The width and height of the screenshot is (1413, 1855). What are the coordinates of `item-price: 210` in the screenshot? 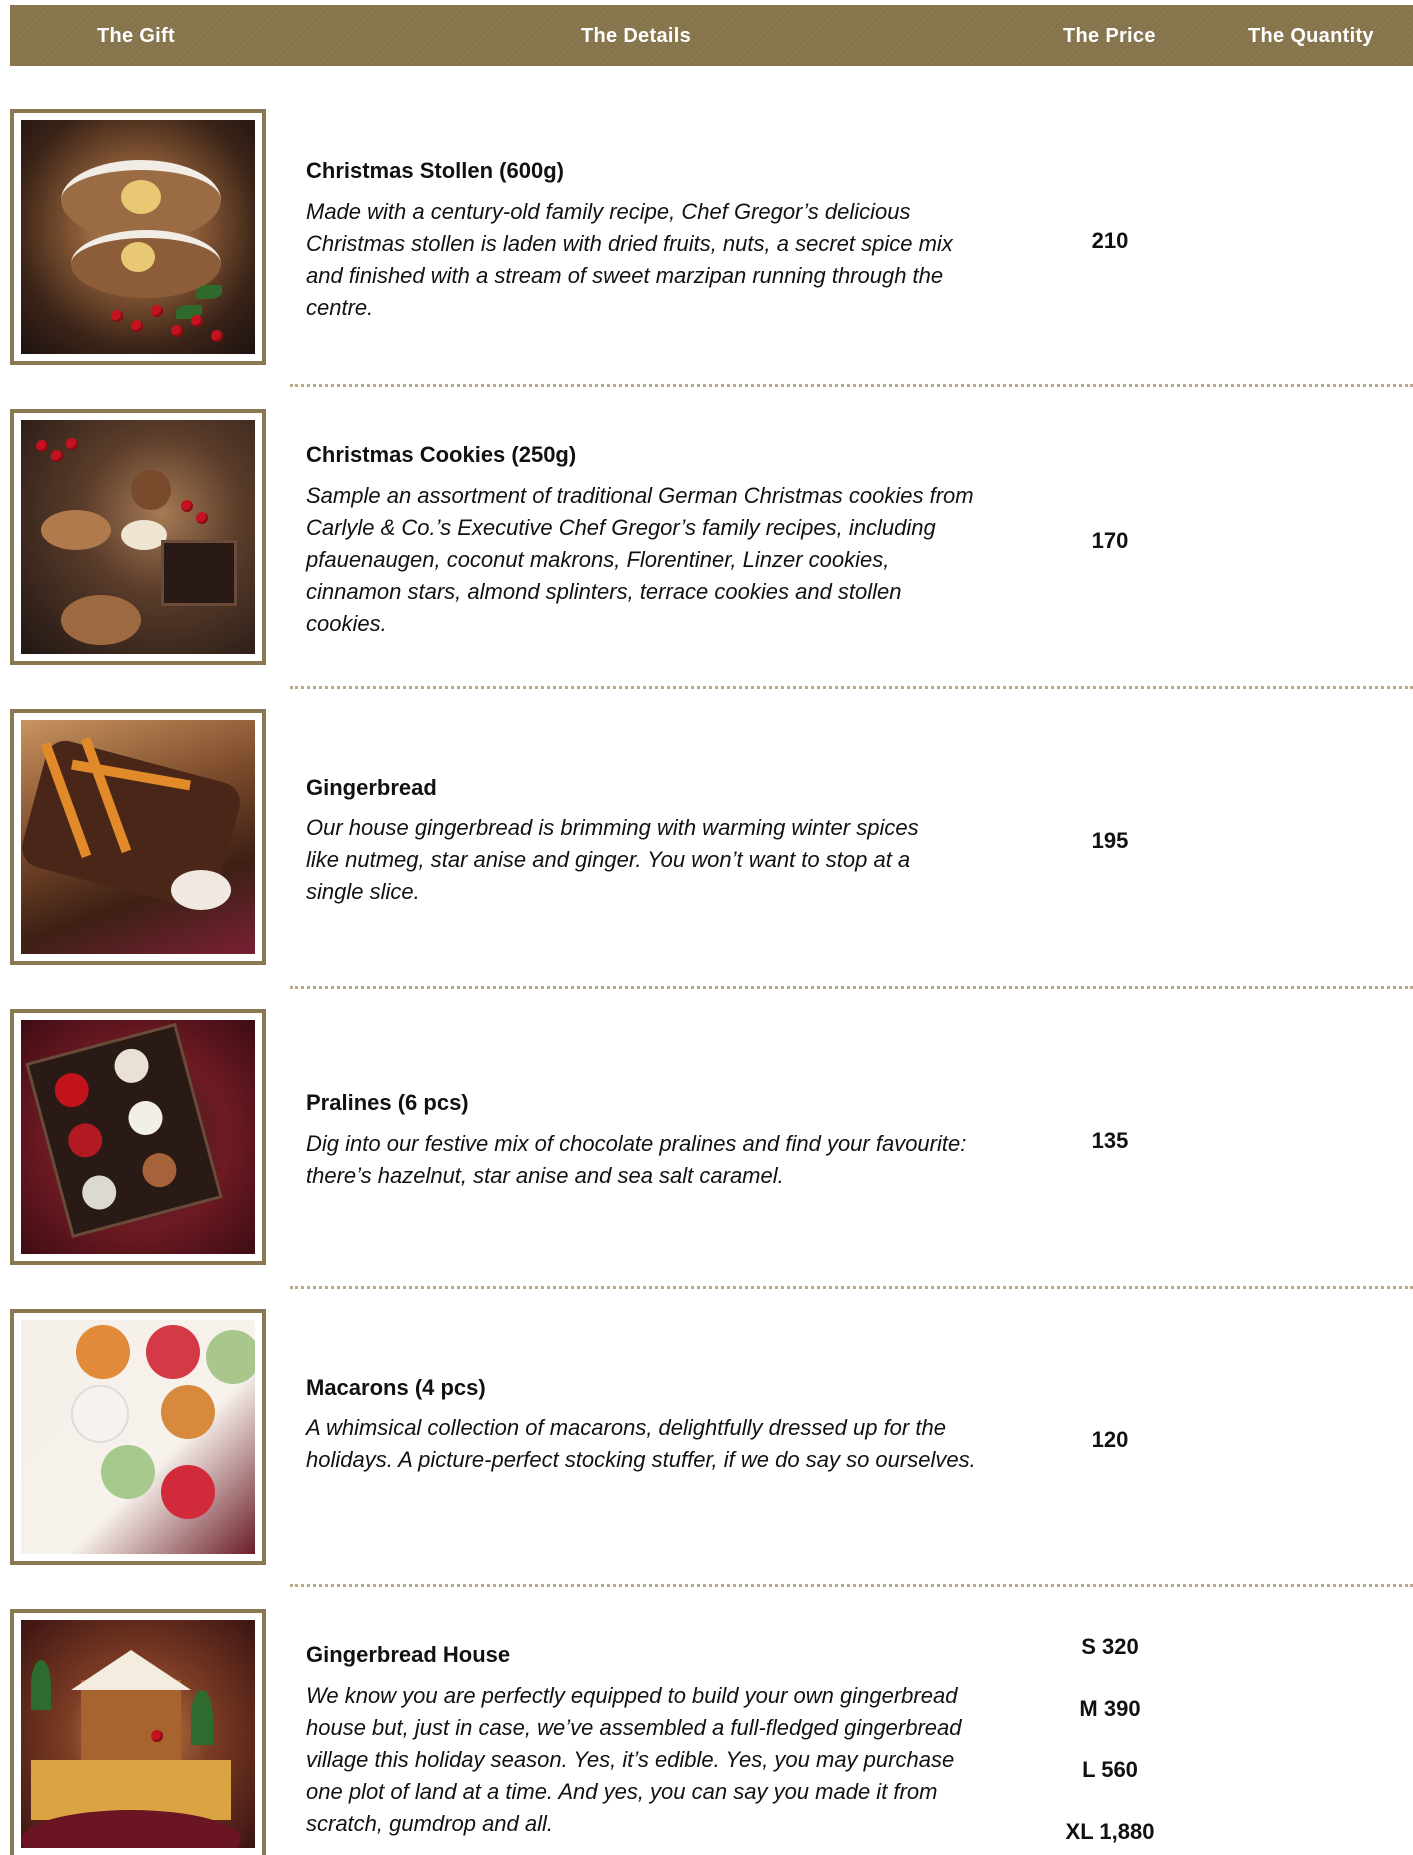 It's located at (1110, 240).